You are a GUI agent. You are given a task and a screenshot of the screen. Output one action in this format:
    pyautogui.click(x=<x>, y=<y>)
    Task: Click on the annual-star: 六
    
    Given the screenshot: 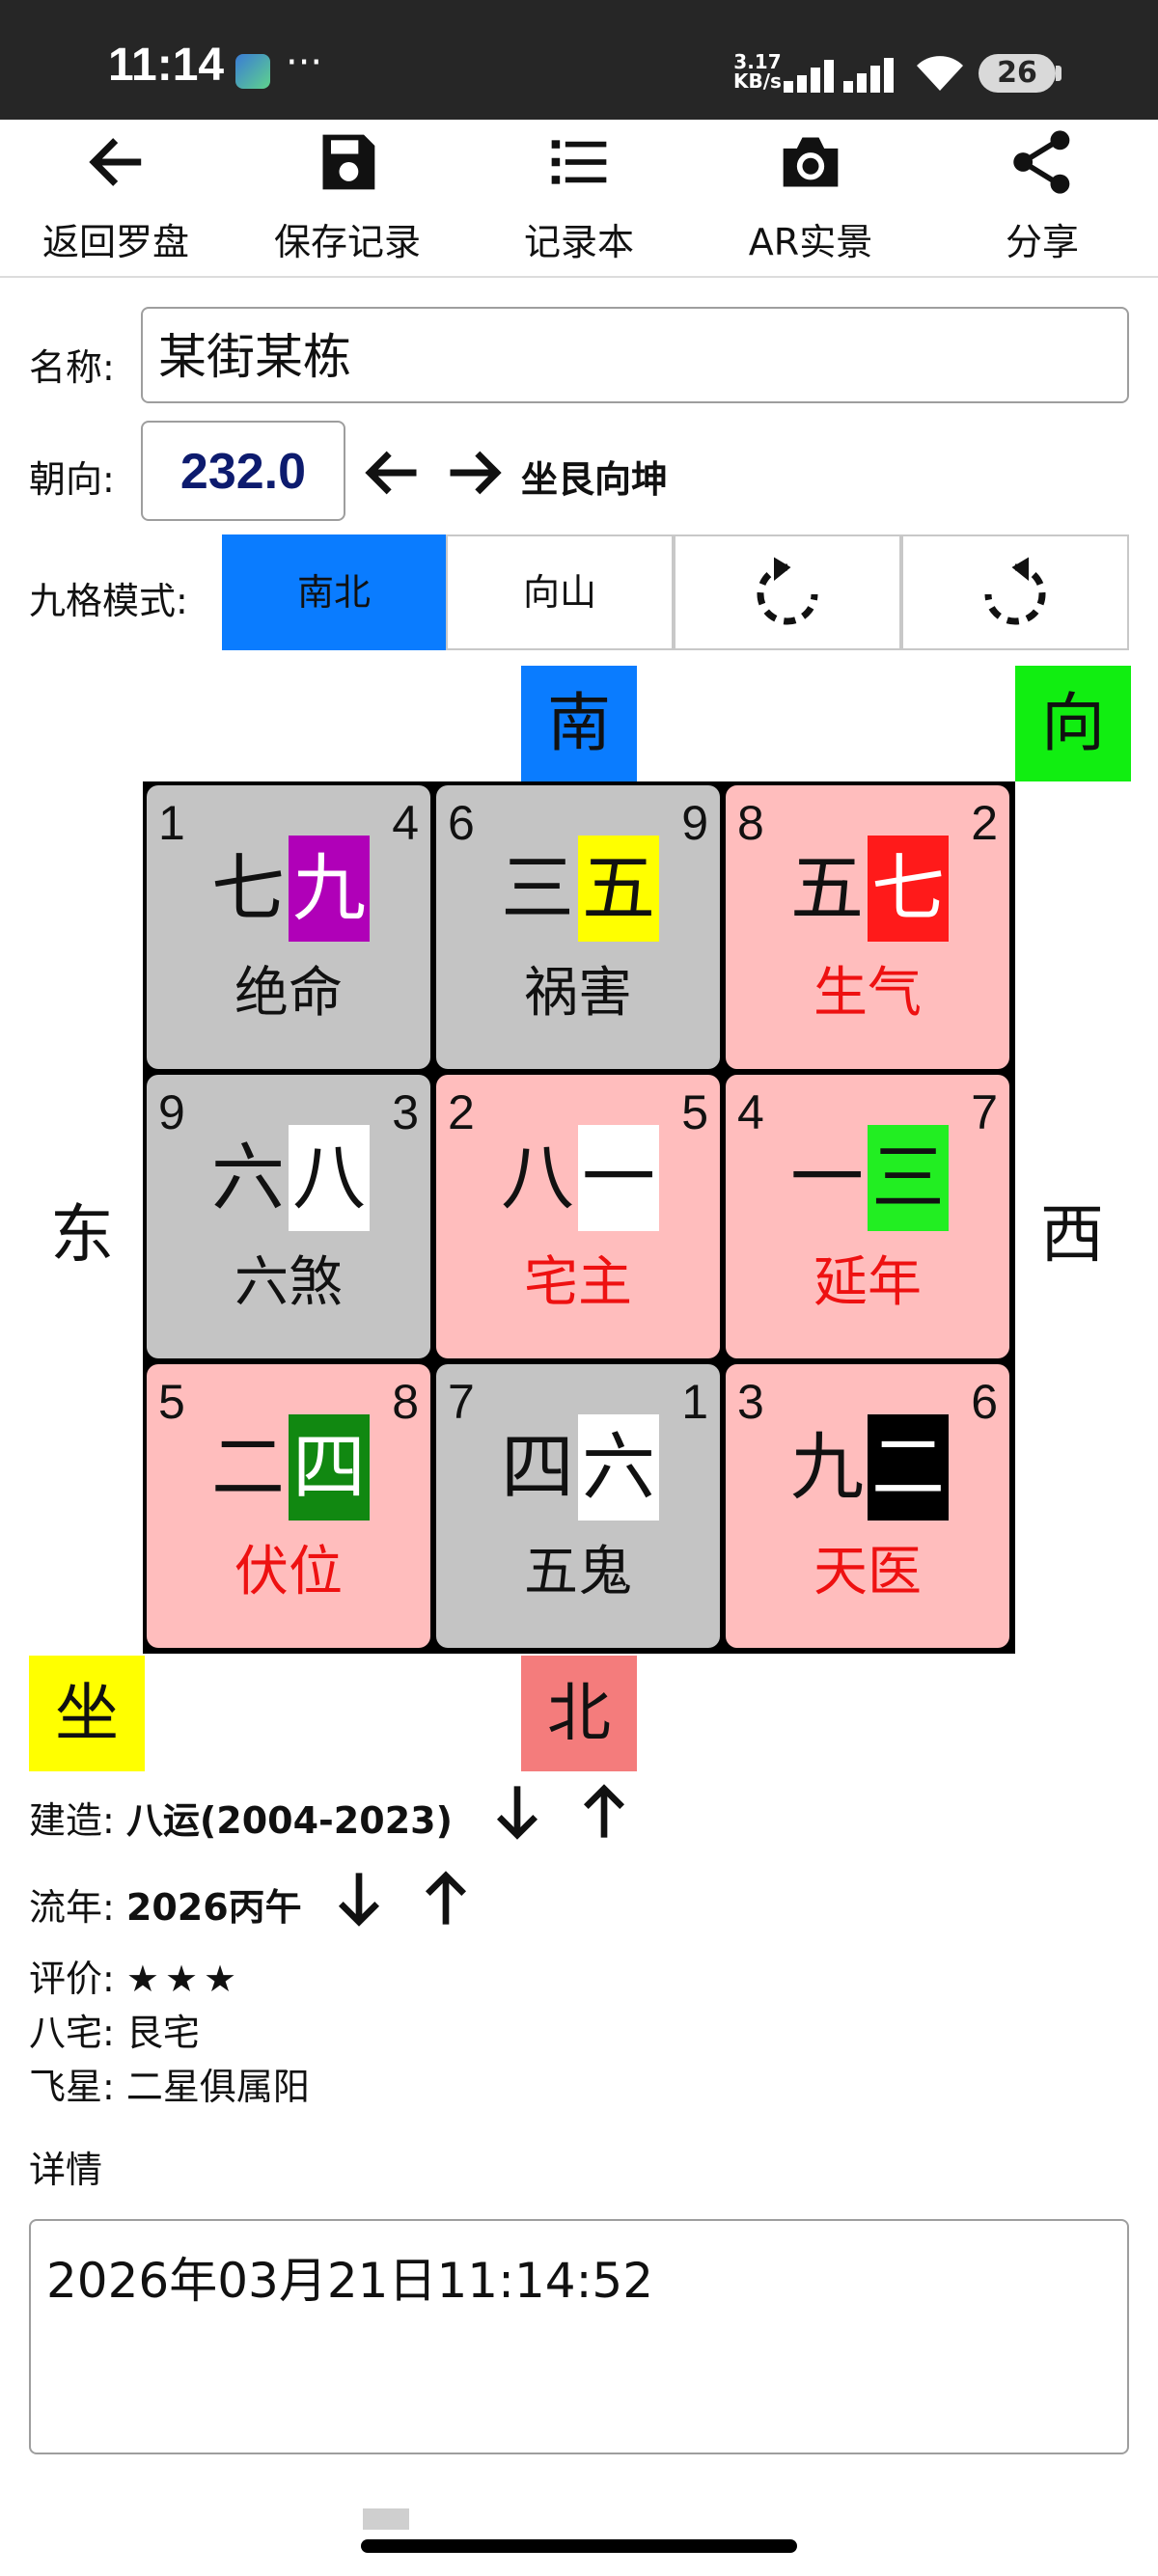 What is the action you would take?
    pyautogui.click(x=618, y=1467)
    